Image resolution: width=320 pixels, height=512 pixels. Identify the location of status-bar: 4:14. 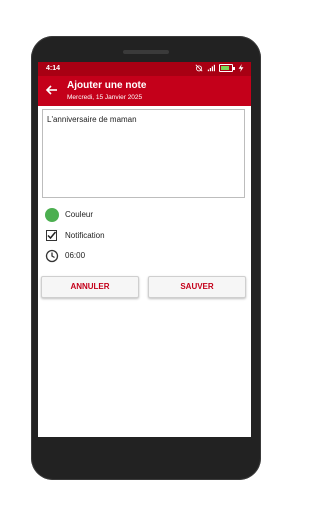
(144, 69).